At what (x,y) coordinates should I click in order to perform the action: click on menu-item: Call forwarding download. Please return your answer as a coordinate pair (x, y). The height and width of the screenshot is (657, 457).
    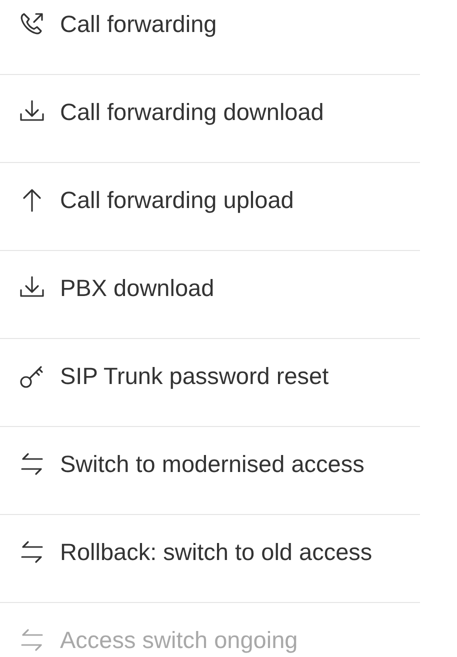
    Looking at the image, I should click on (215, 108).